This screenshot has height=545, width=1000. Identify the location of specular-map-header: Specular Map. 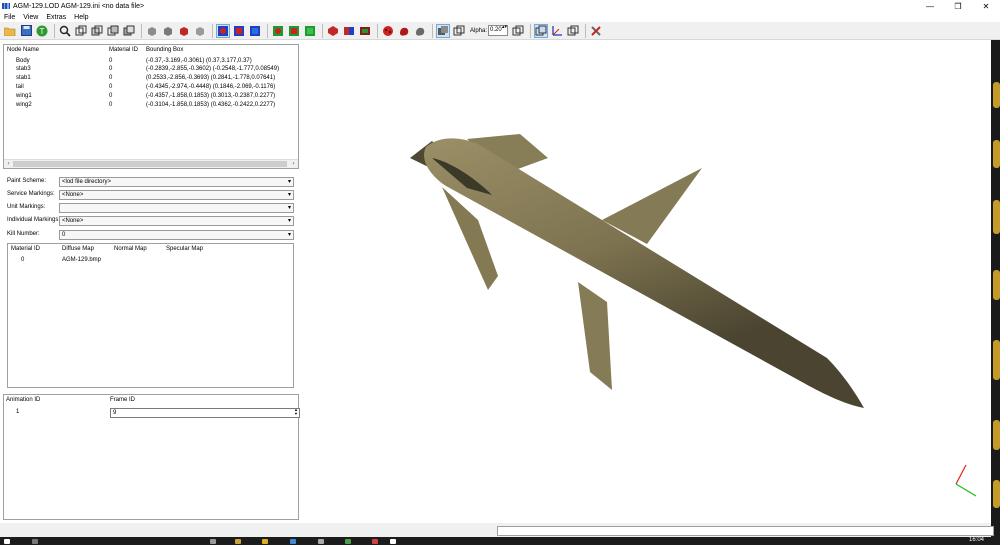
(184, 249).